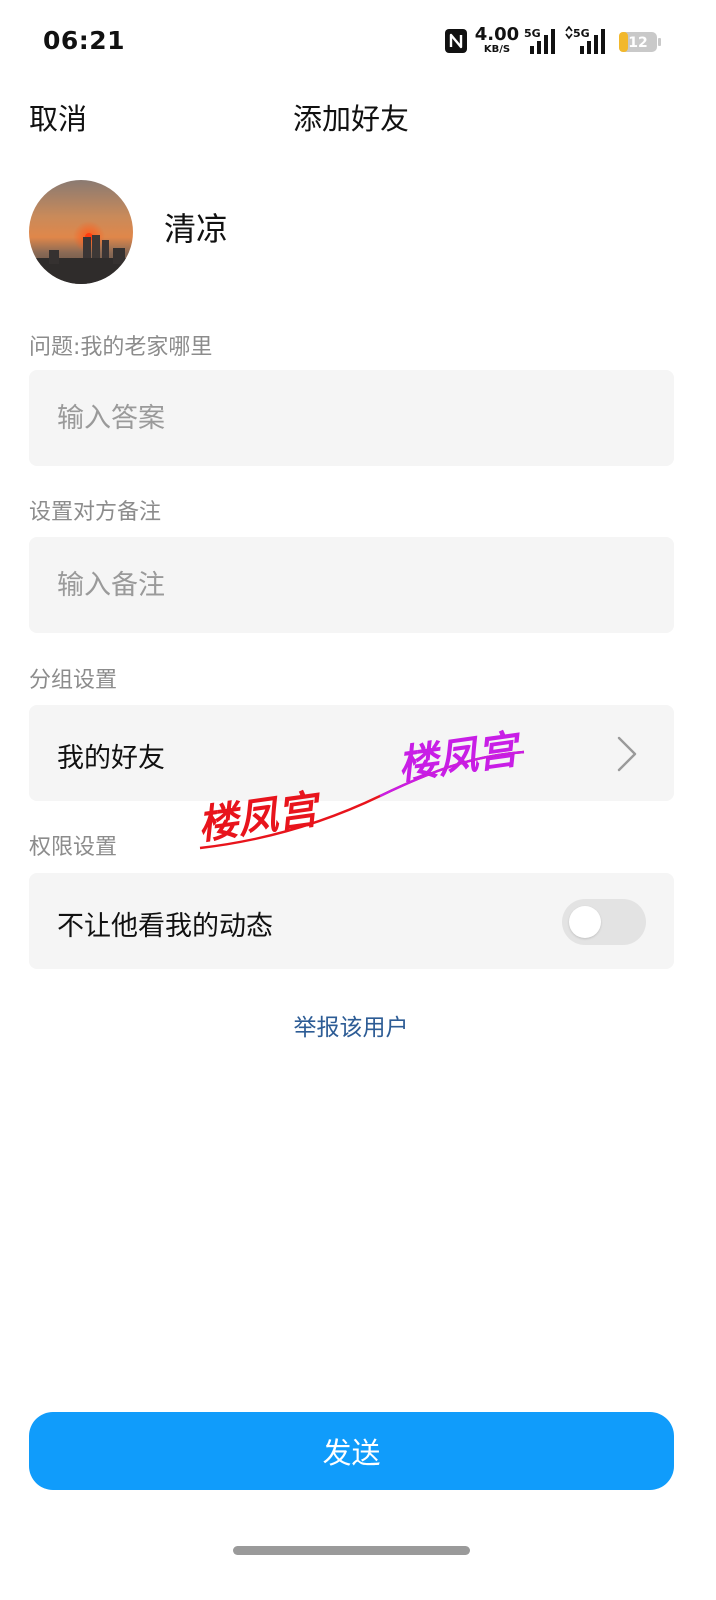 The height and width of the screenshot is (1600, 716). Describe the element at coordinates (111, 758) in the screenshot. I see `group-selected-value: 我的好友` at that location.